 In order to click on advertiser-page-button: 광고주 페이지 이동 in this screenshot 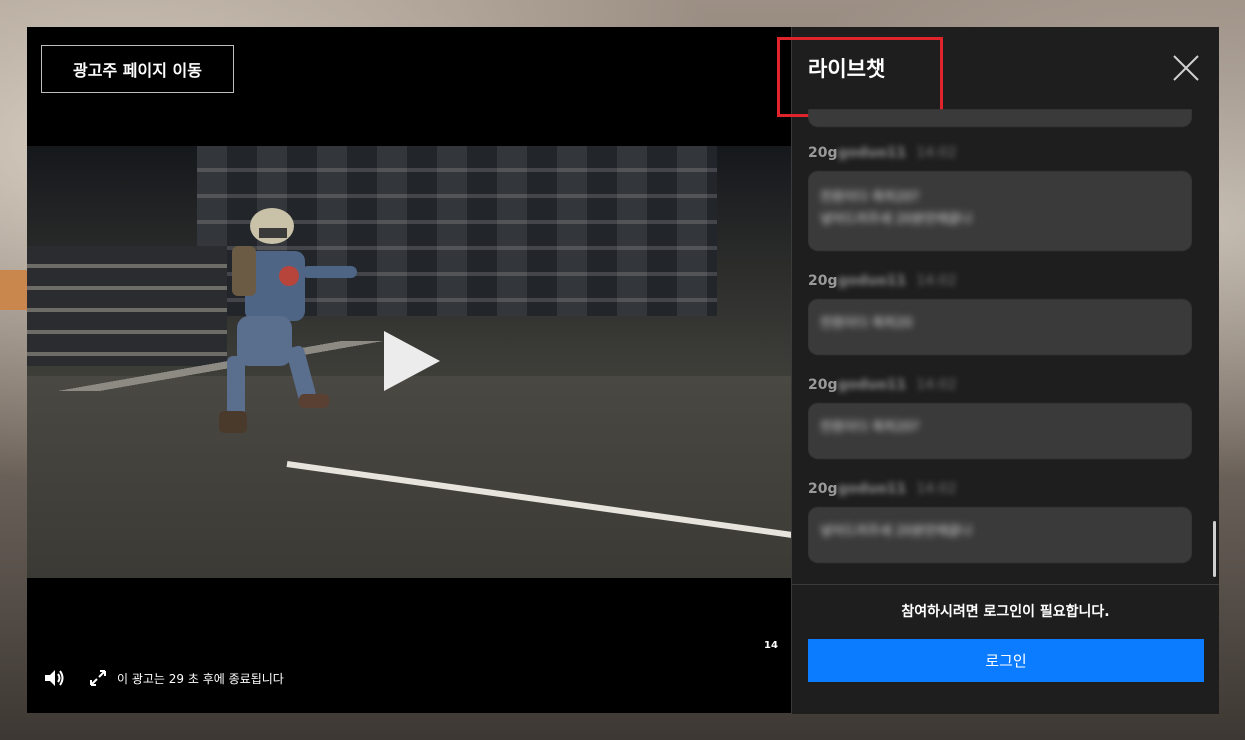, I will do `click(137, 69)`.